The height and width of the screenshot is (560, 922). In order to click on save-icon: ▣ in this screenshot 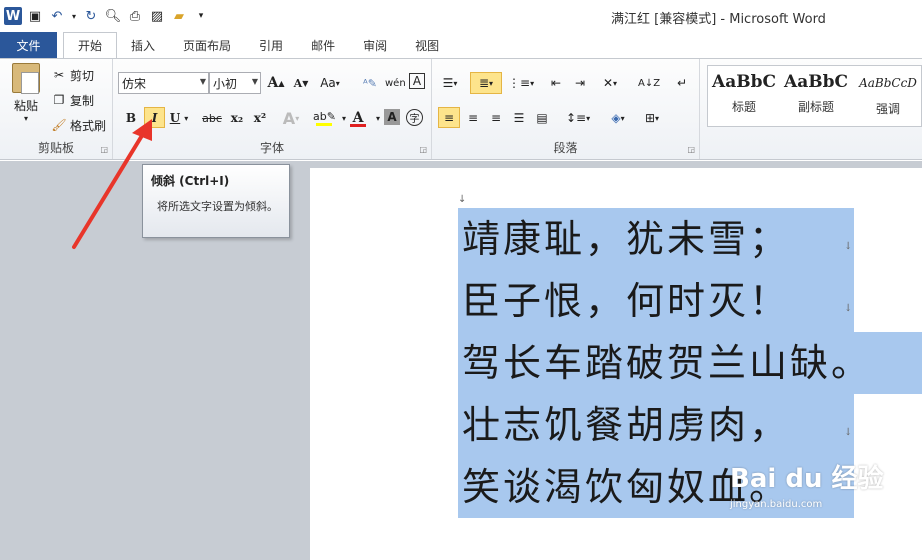, I will do `click(35, 16)`.